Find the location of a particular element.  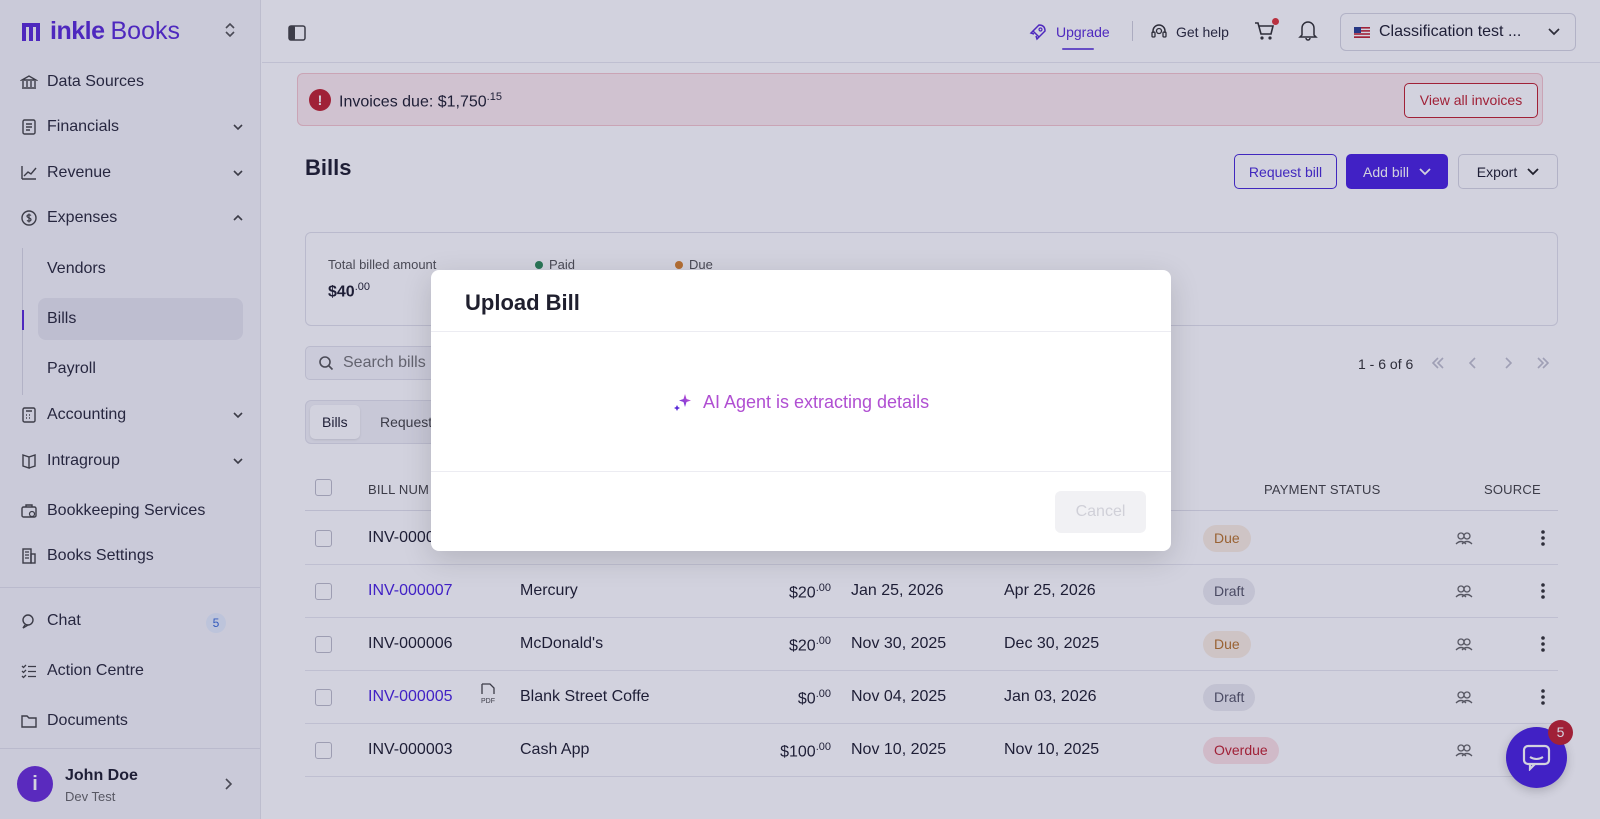

sparkle-icon is located at coordinates (682, 402).